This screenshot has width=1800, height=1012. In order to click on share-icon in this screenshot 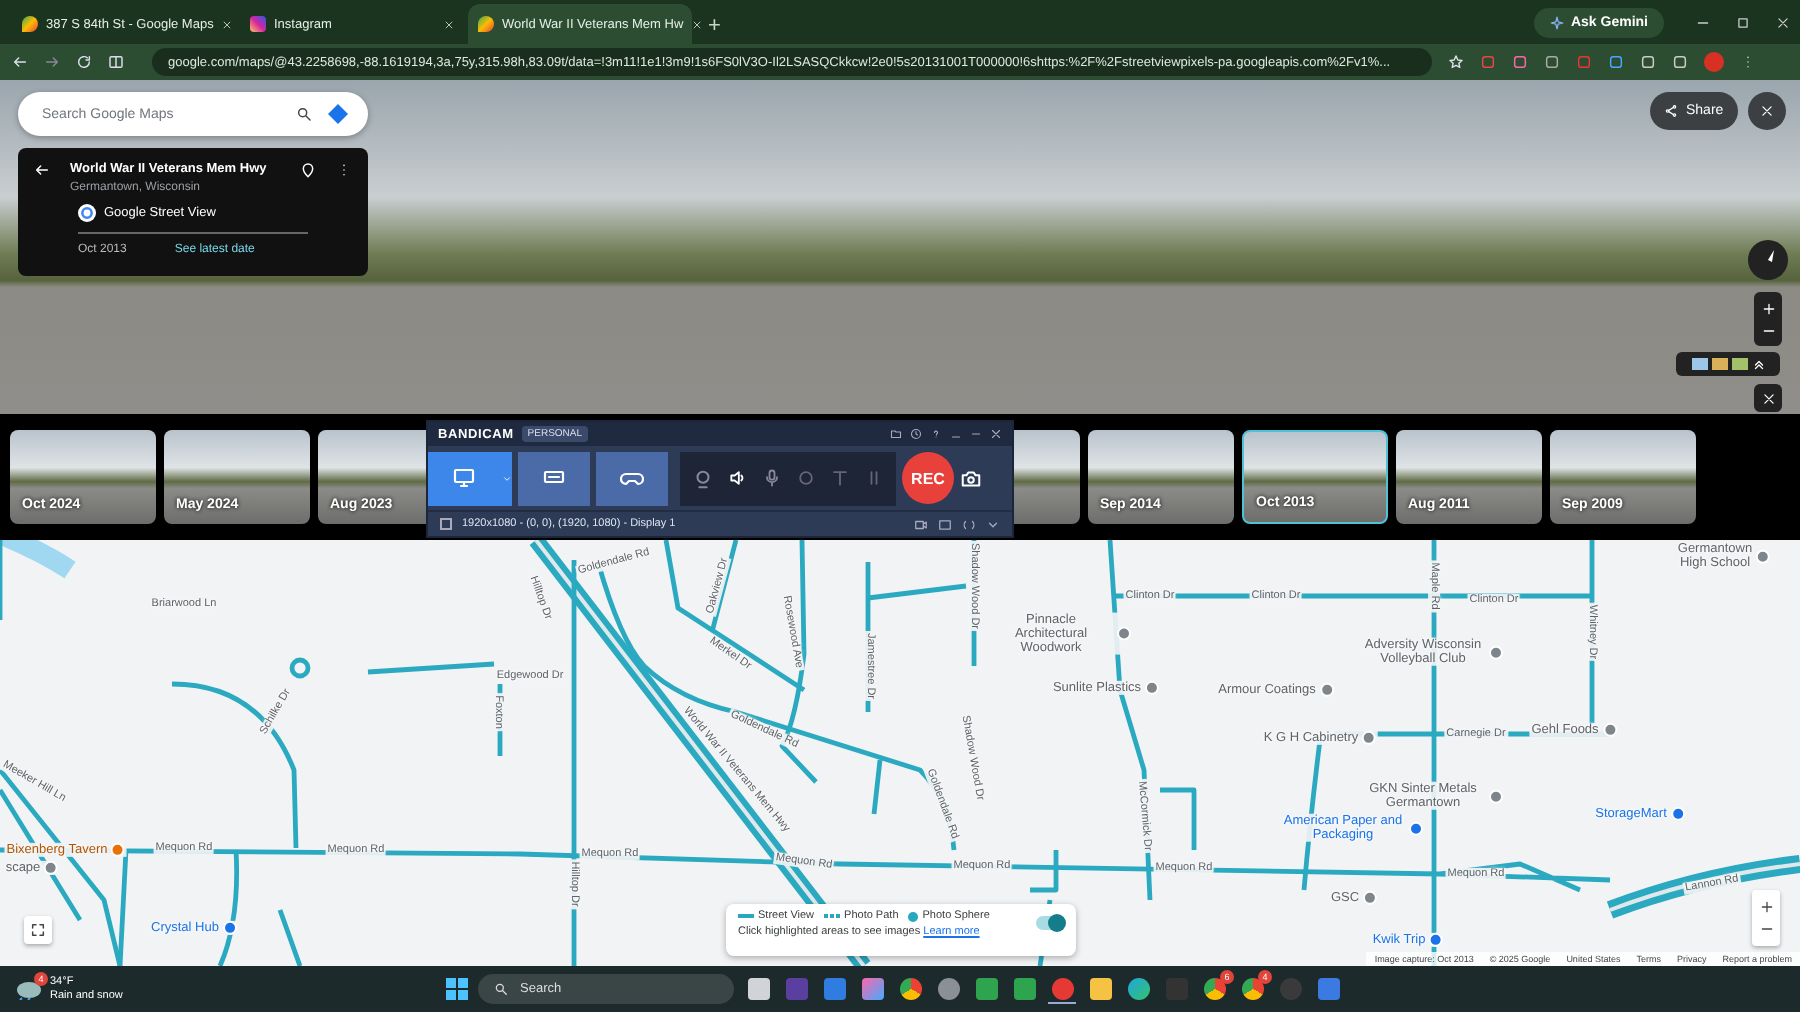, I will do `click(1671, 111)`.